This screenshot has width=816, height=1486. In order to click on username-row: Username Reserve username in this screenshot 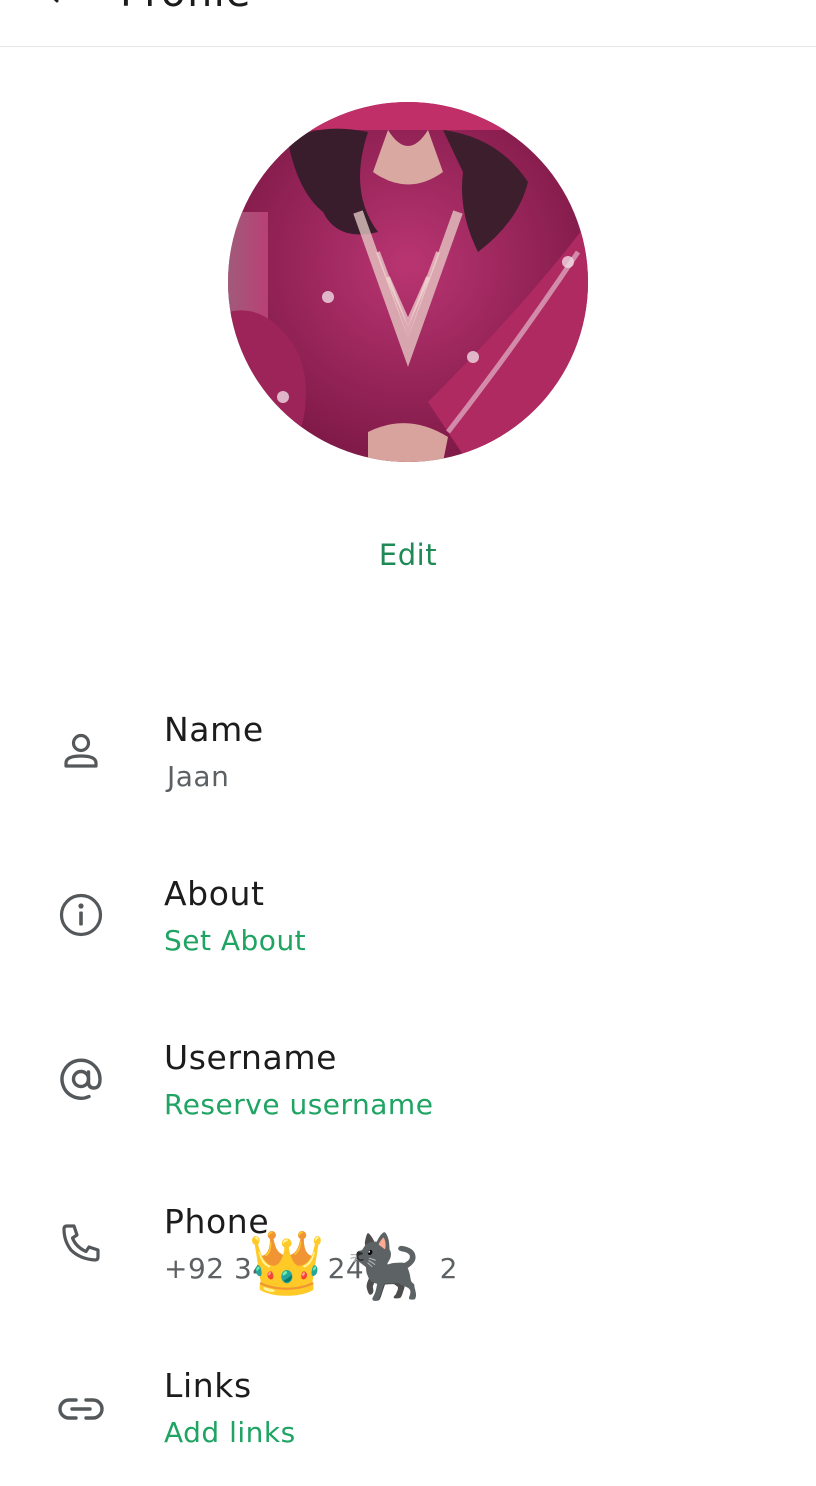, I will do `click(408, 1093)`.